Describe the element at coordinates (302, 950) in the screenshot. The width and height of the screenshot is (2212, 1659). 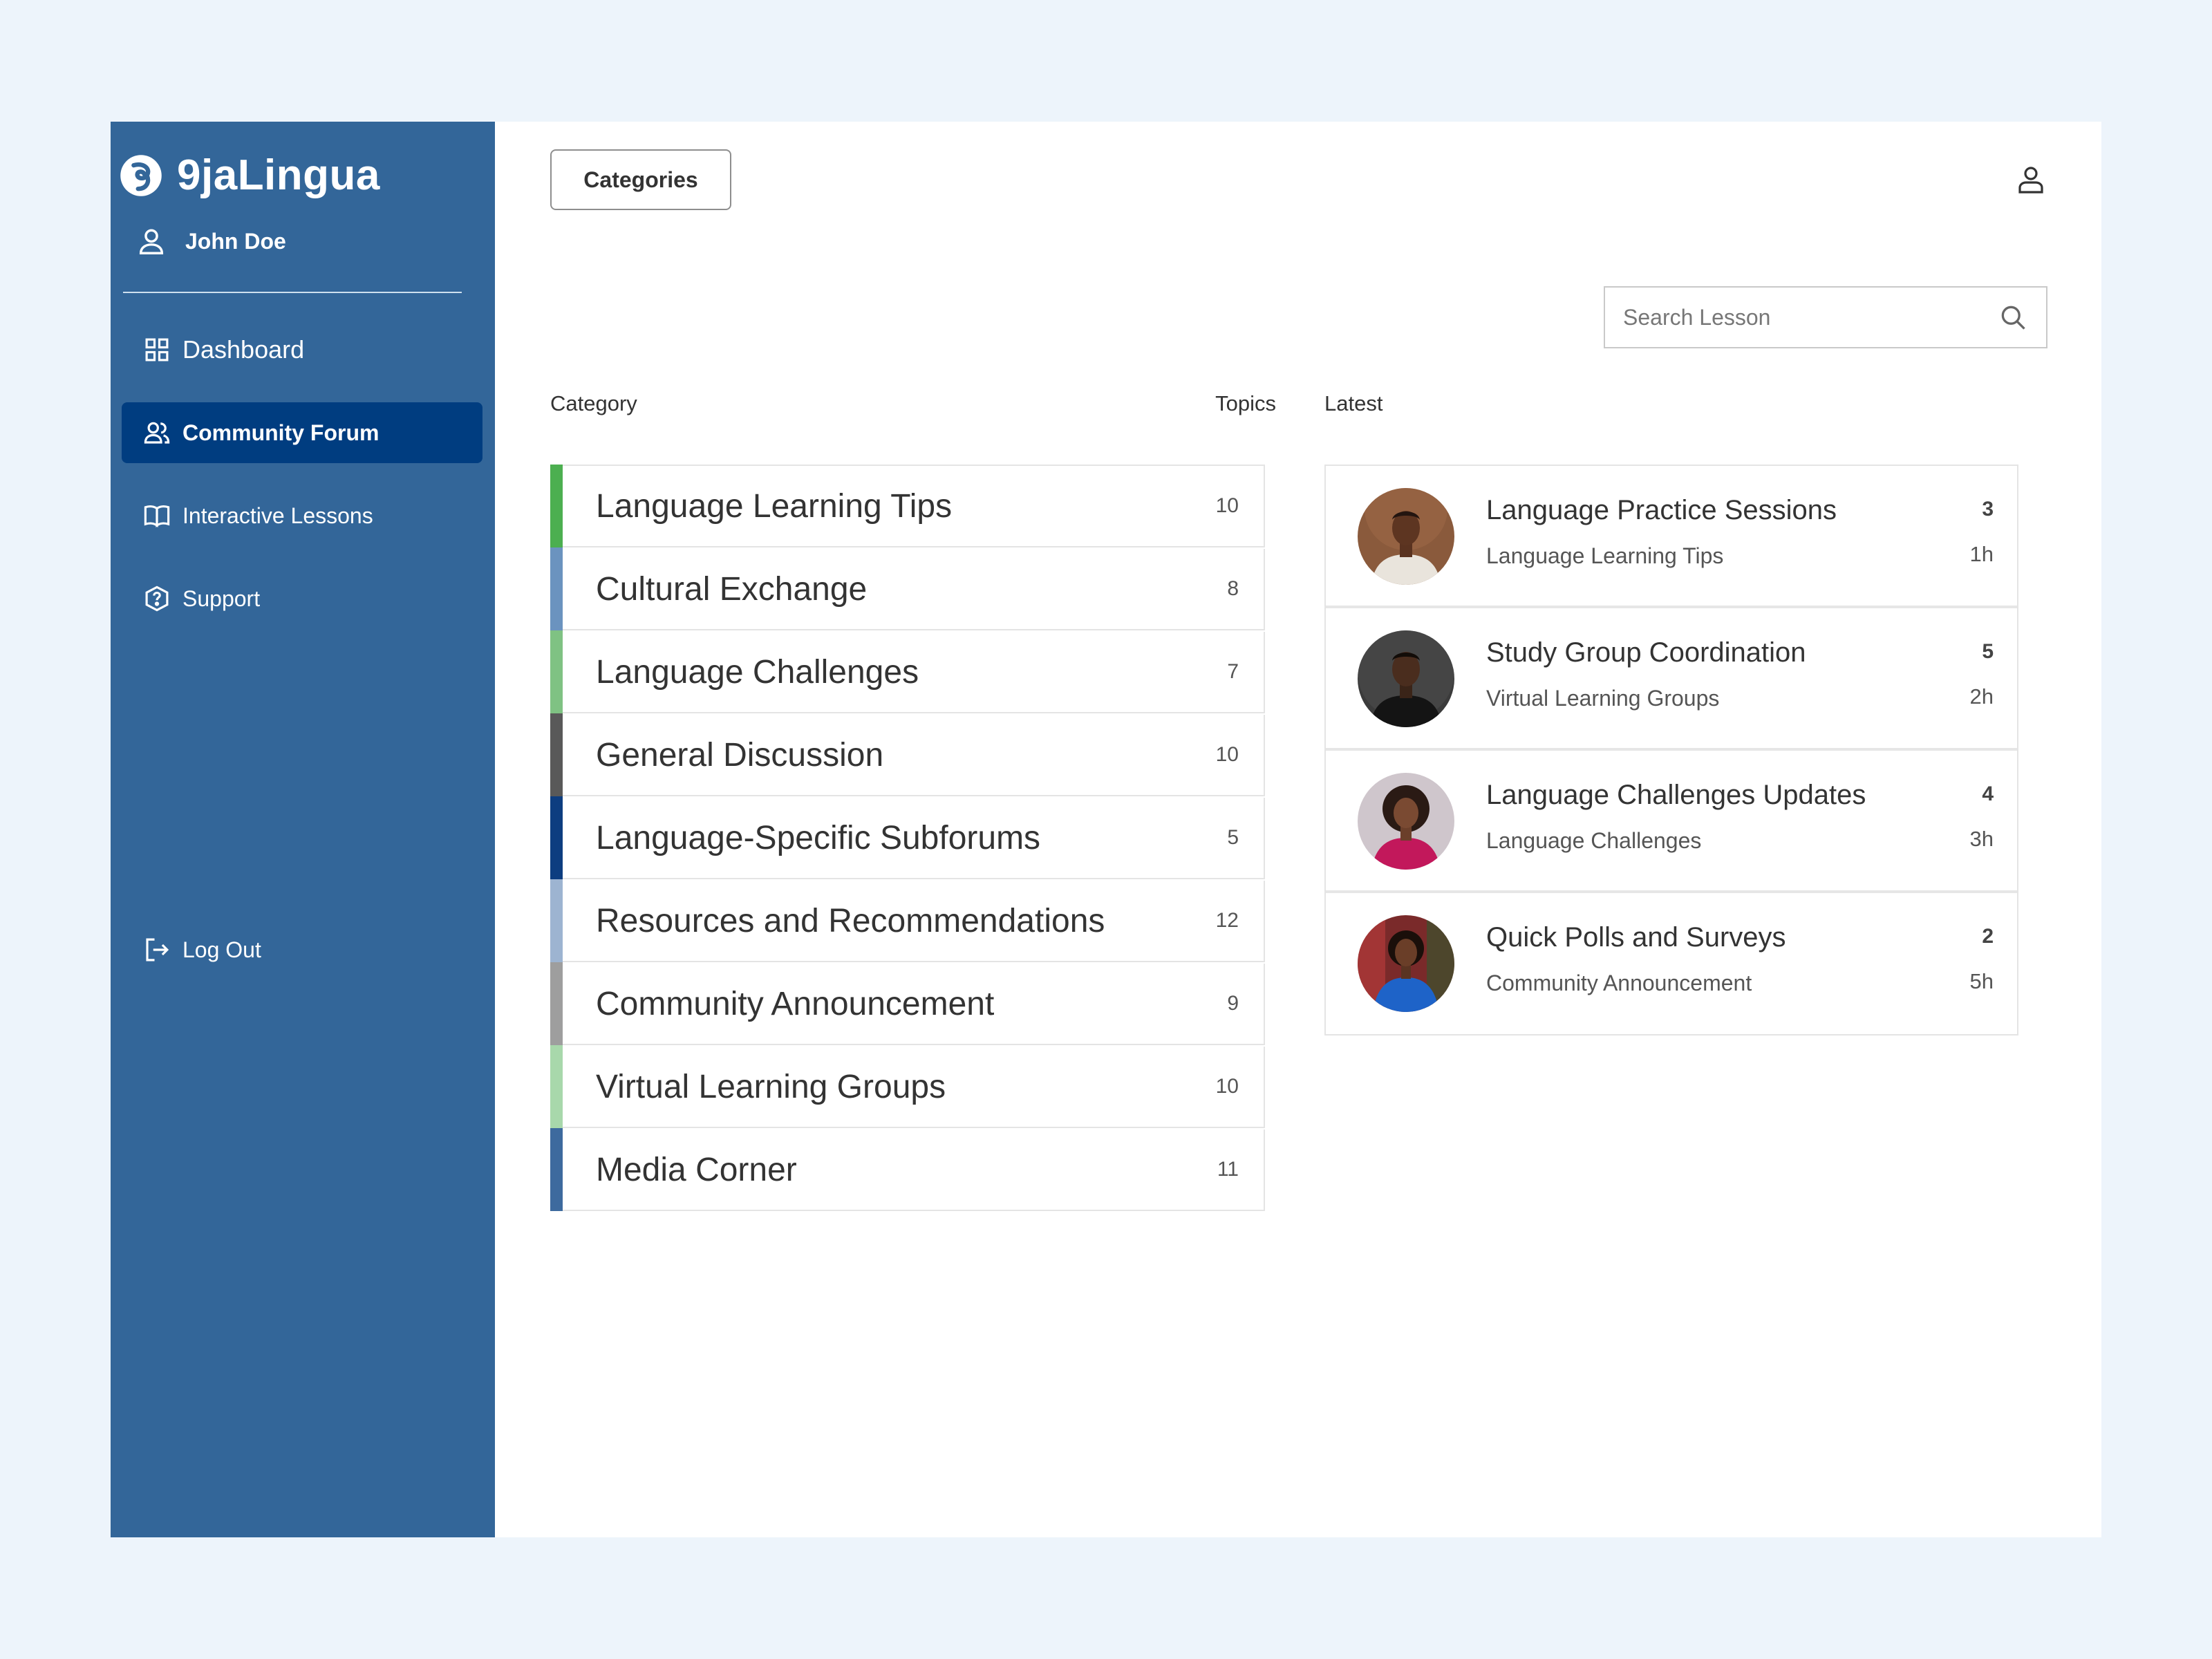
I see `logout-button: Log Out` at that location.